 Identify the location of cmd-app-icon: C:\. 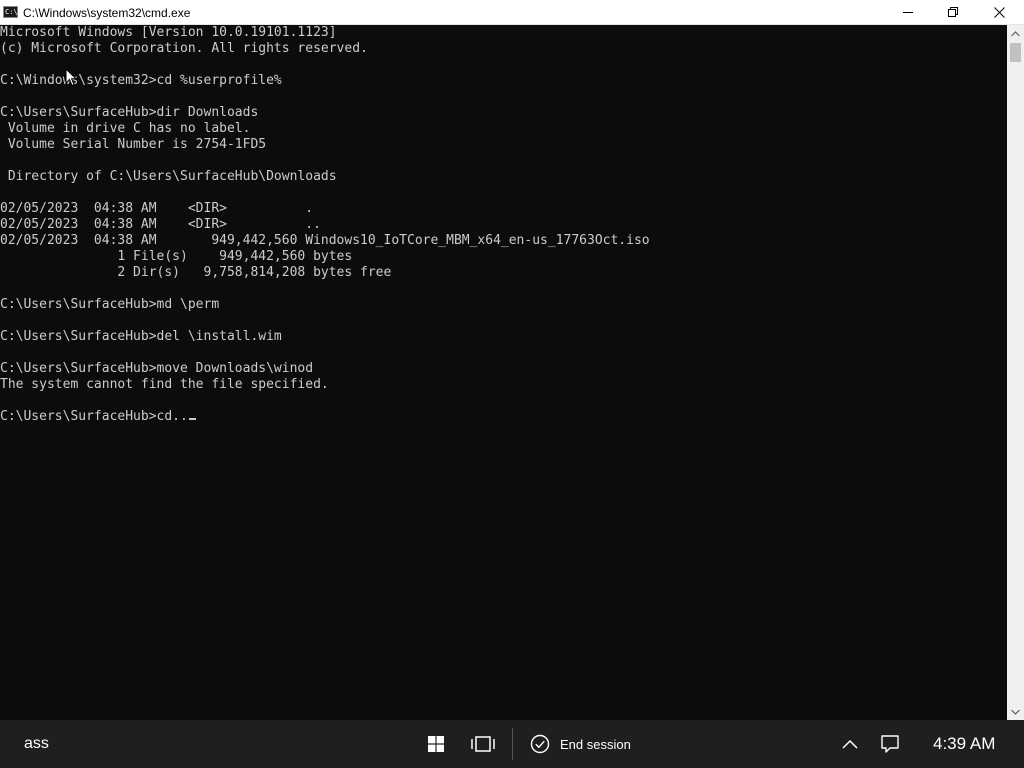
(10, 12).